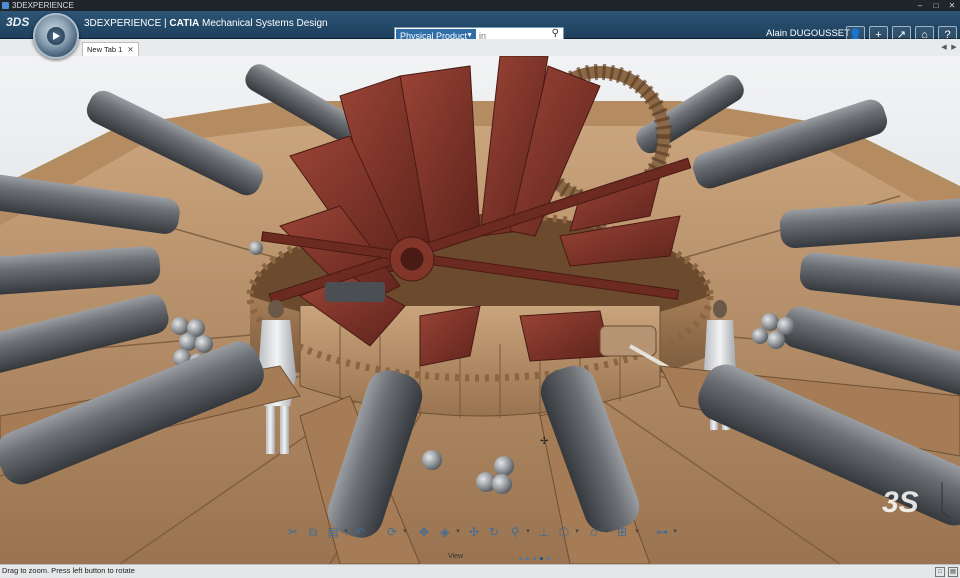 This screenshot has width=960, height=578. What do you see at coordinates (424, 532) in the screenshot?
I see `fit-all-icon: ✥` at bounding box center [424, 532].